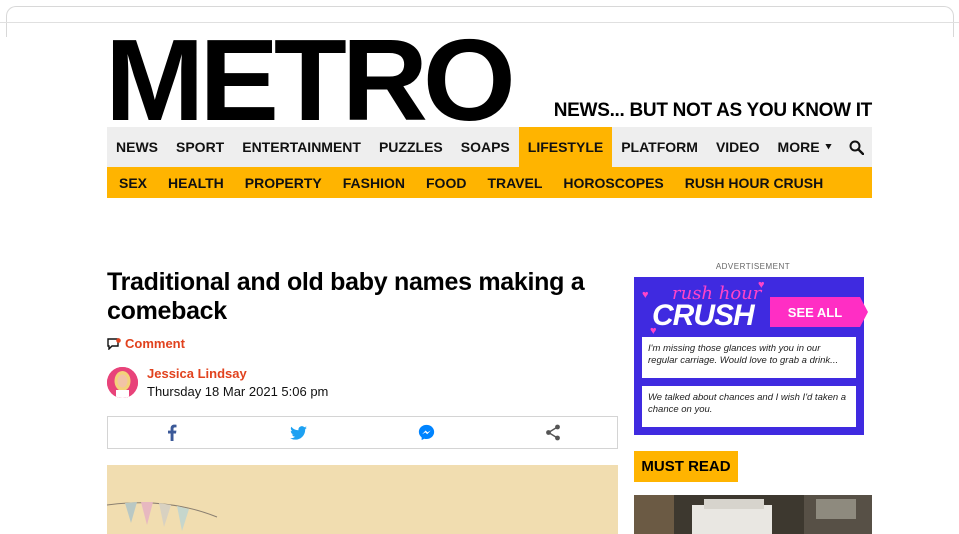 The height and width of the screenshot is (534, 959). Describe the element at coordinates (798, 147) in the screenshot. I see `nav-label: MORE` at that location.